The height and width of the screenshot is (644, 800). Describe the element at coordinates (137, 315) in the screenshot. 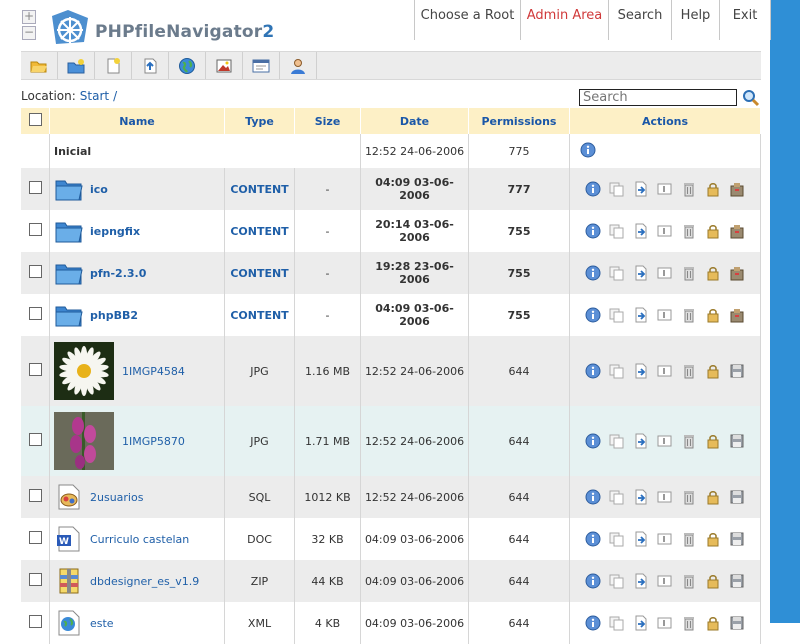

I see `file-name-cell: phpBB2` at that location.